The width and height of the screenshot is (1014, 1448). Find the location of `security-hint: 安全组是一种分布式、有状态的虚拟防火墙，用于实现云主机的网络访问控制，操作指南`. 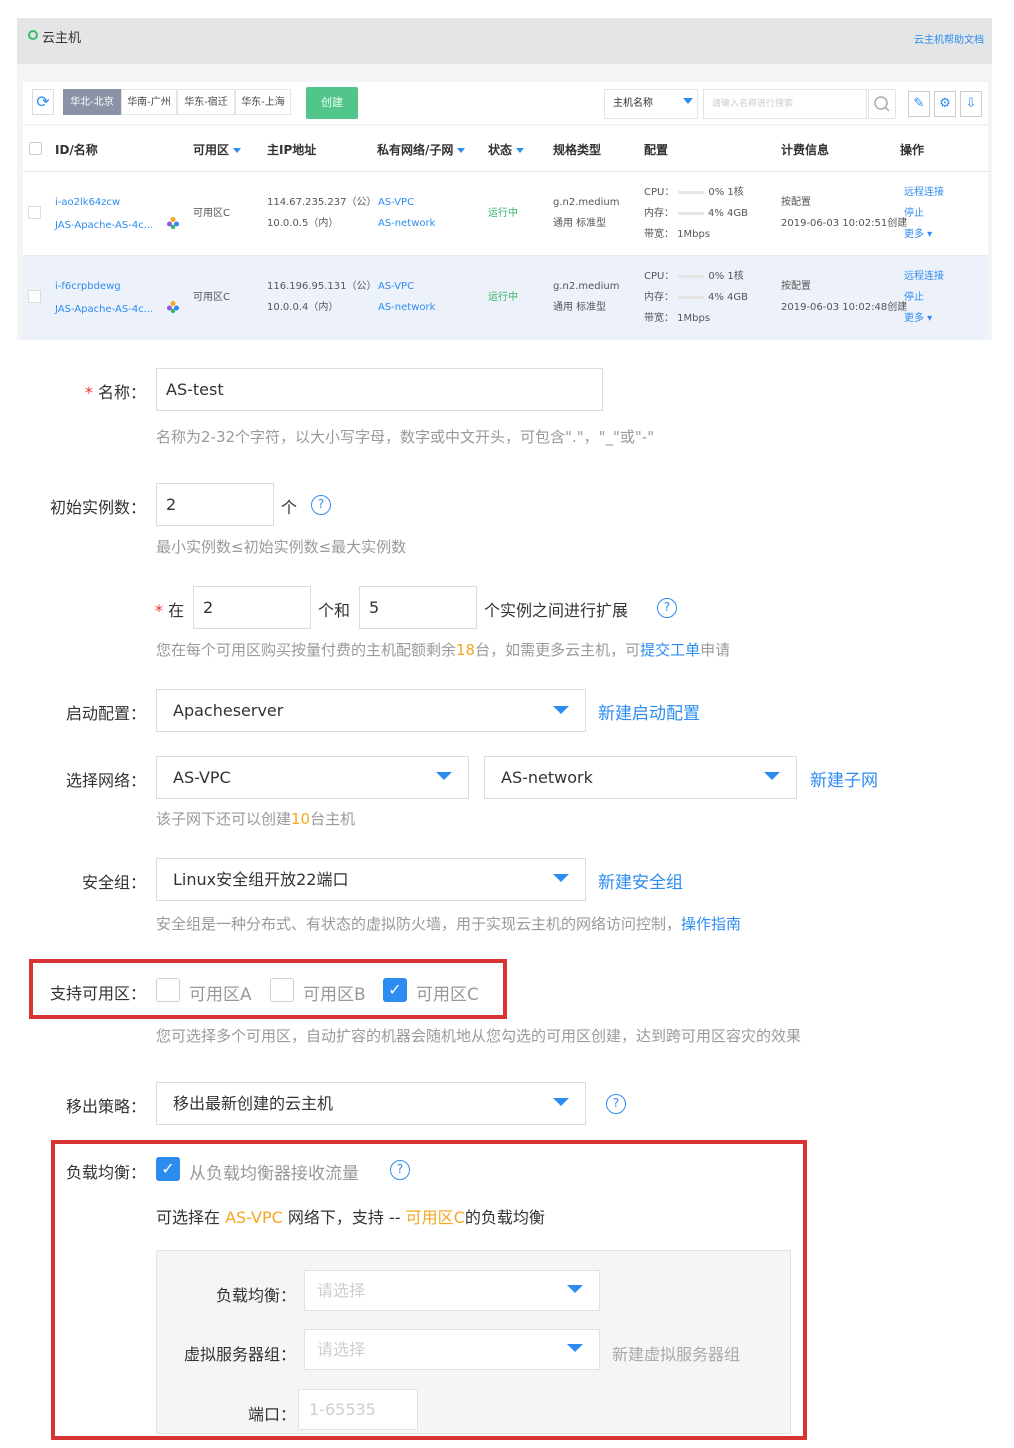

security-hint: 安全组是一种分布式、有状态的虚拟防火墙，用于实现云主机的网络访问控制，操作指南 is located at coordinates (448, 923).